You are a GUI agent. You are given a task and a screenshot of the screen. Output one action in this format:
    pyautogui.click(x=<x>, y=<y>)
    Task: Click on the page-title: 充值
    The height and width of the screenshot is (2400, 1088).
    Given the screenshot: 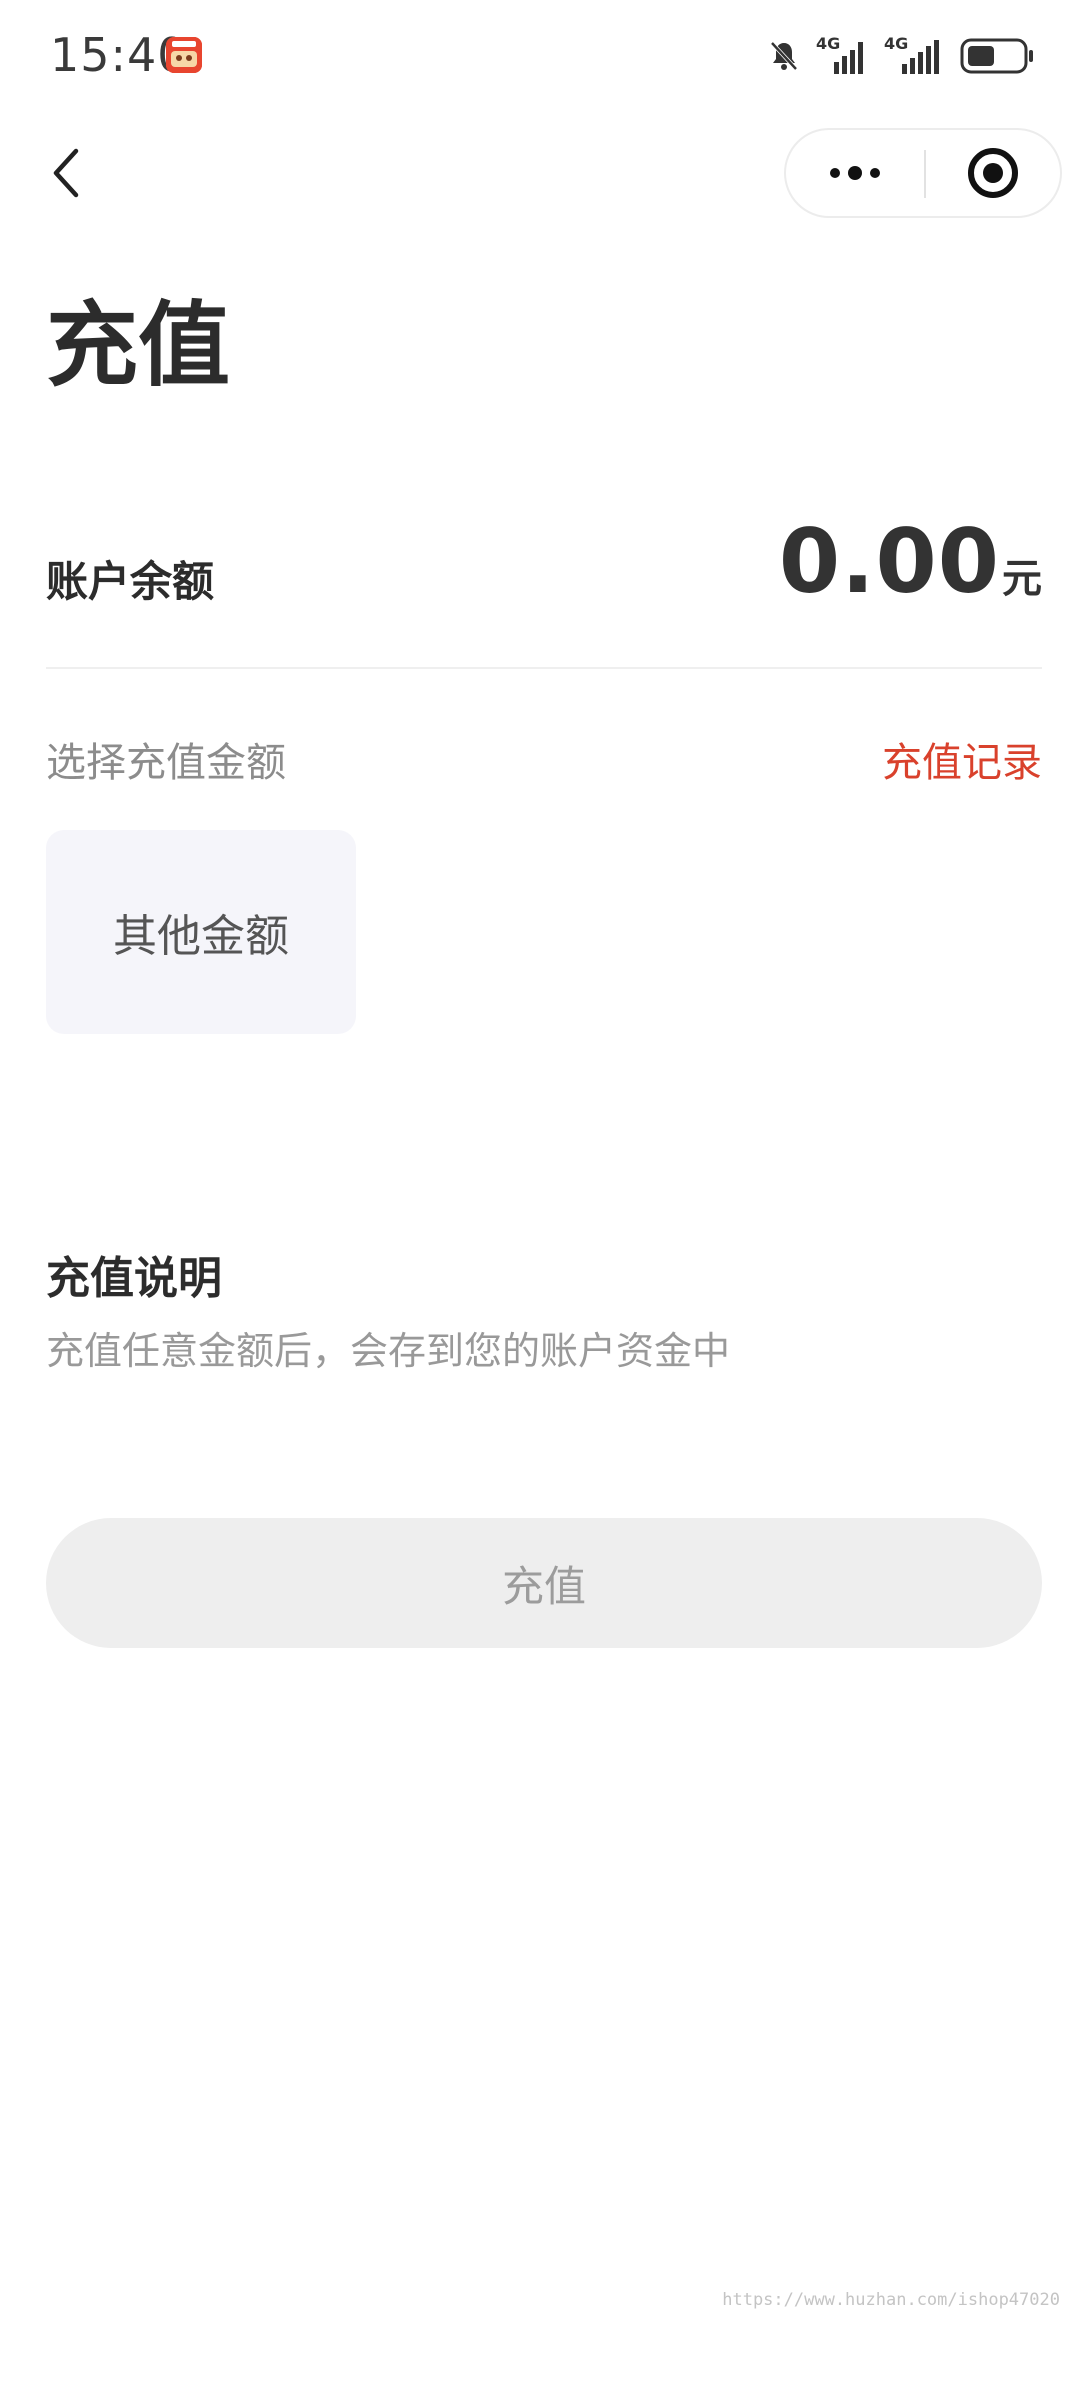 What is the action you would take?
    pyautogui.click(x=138, y=345)
    